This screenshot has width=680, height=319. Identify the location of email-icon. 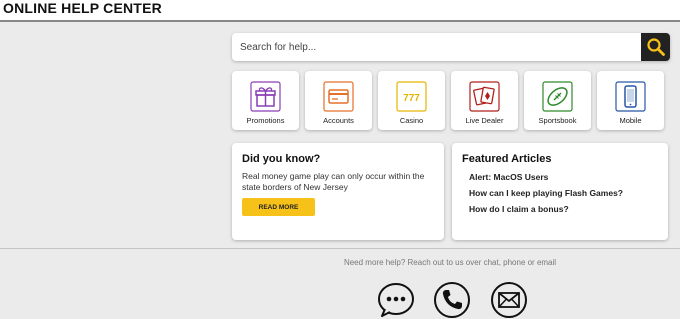
(509, 300).